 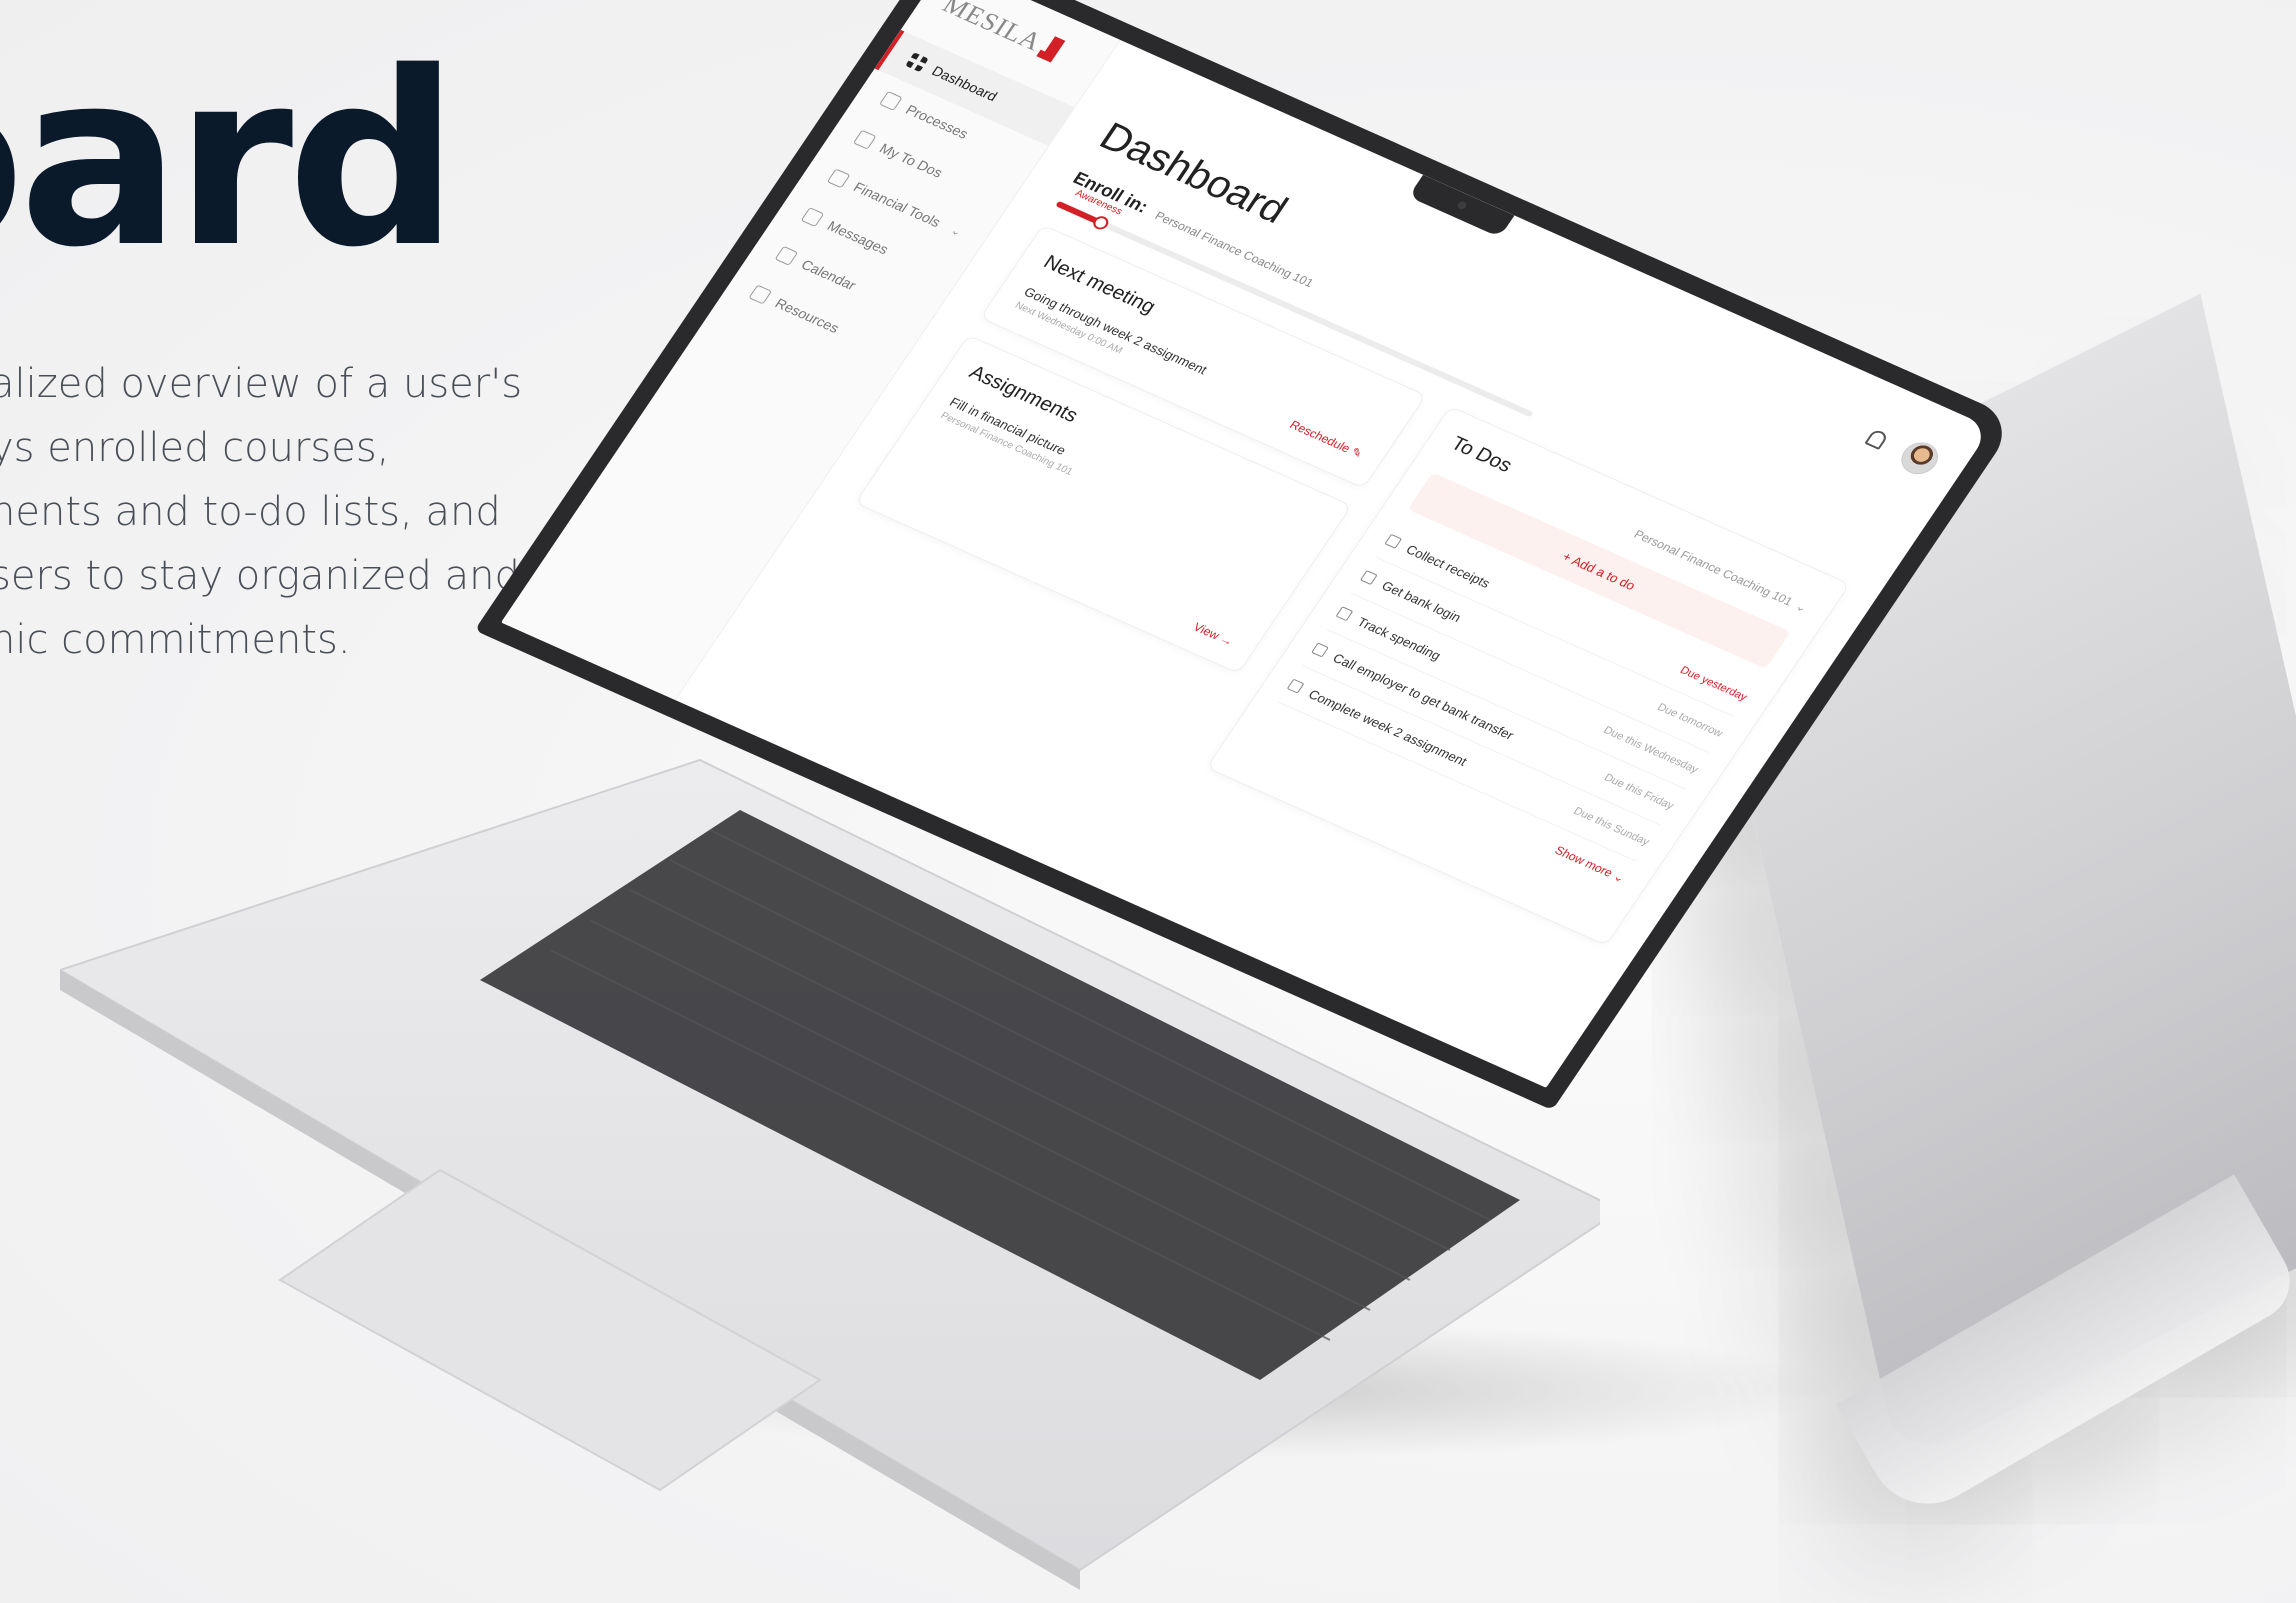 What do you see at coordinates (229, 160) in the screenshot?
I see `hero-title: oard` at bounding box center [229, 160].